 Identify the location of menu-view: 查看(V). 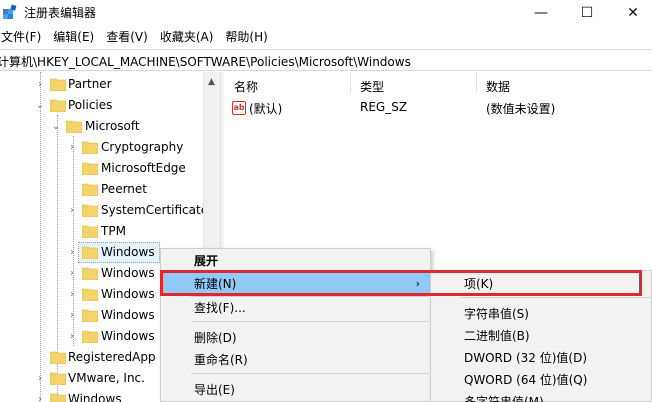
(127, 37).